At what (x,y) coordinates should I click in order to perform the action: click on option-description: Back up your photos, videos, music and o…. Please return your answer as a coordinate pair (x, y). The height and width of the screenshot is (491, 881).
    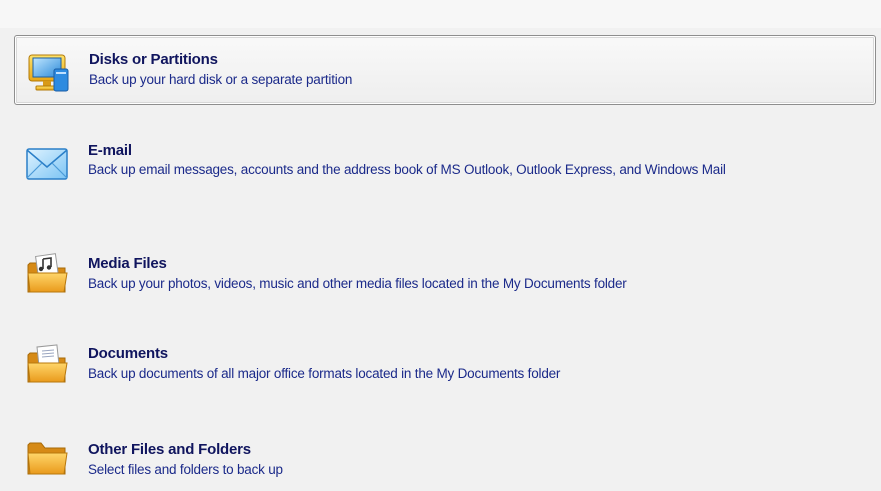
    Looking at the image, I should click on (357, 283).